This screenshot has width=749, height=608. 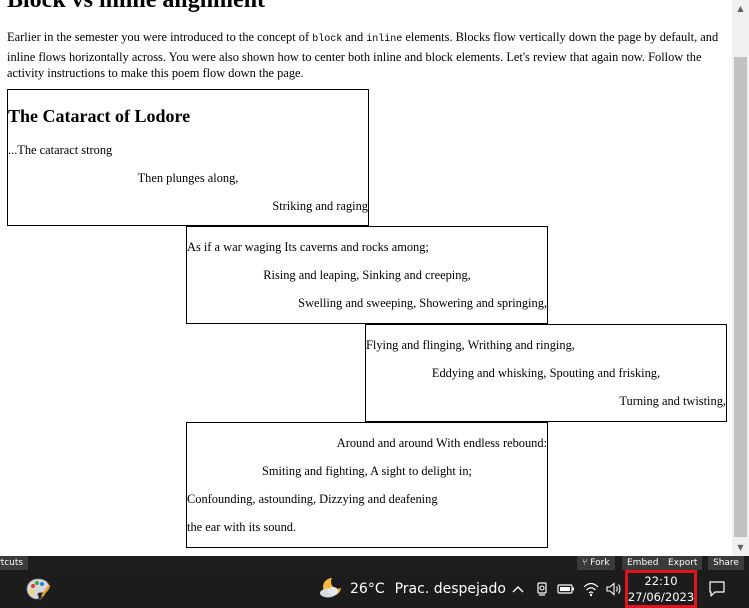 What do you see at coordinates (384, 39) in the screenshot?
I see `intro-code-inline: inline` at bounding box center [384, 39].